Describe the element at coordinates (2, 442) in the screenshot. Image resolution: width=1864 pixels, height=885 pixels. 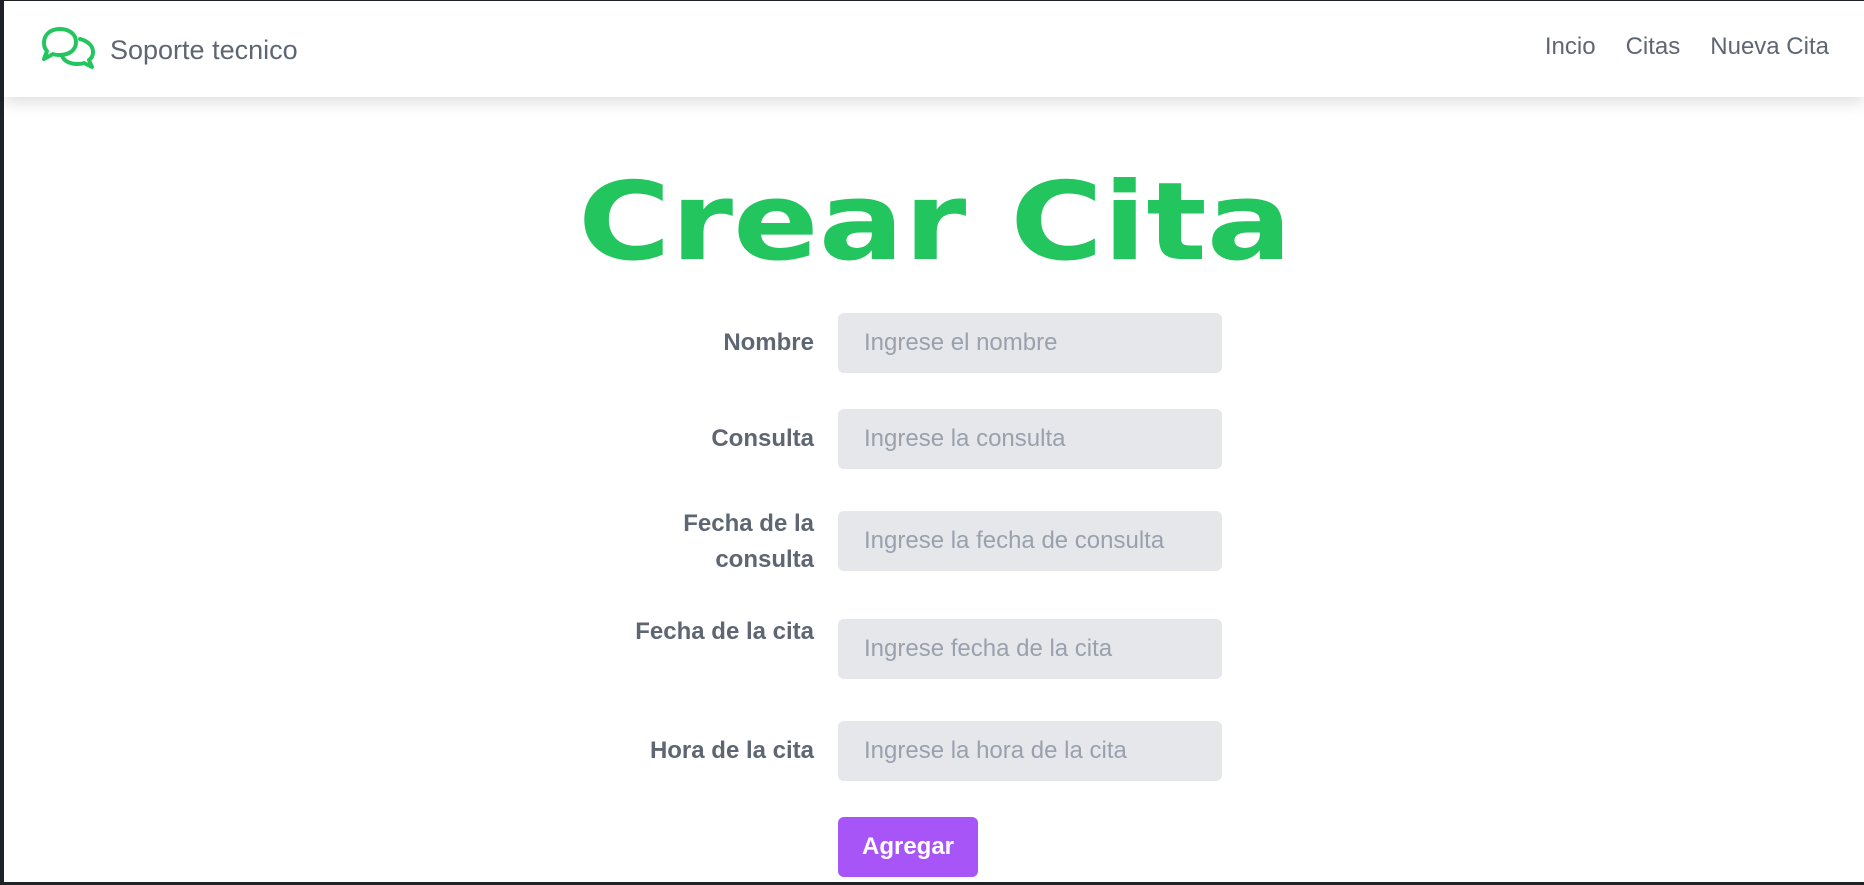
I see `window-border-left` at that location.